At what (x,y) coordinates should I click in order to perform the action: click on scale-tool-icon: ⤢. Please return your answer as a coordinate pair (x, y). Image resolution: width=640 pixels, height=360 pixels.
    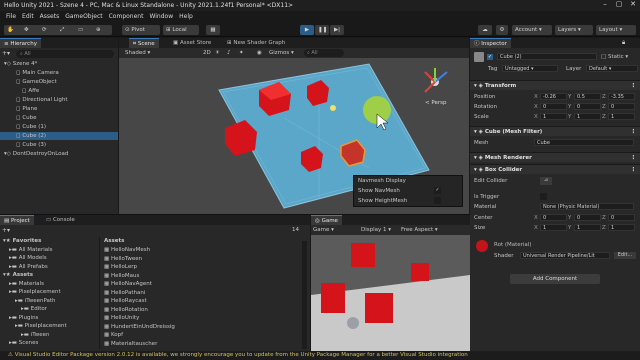
    Looking at the image, I should click on (62, 30).